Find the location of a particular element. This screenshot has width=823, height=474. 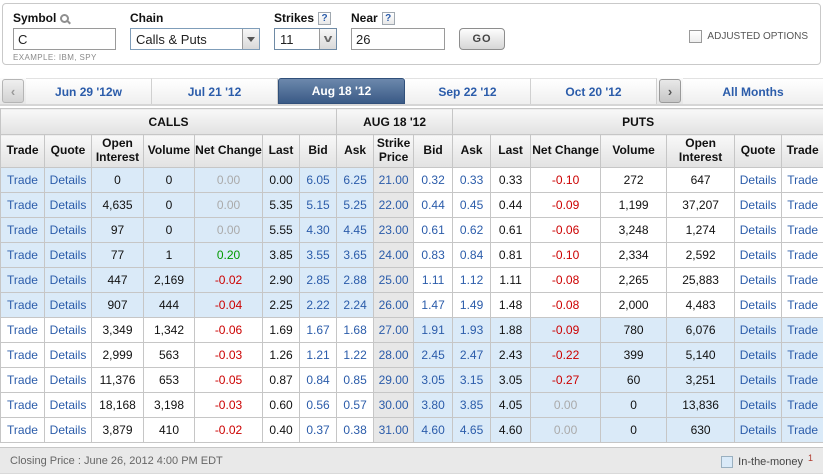

strike-price: 29.00 is located at coordinates (394, 380).